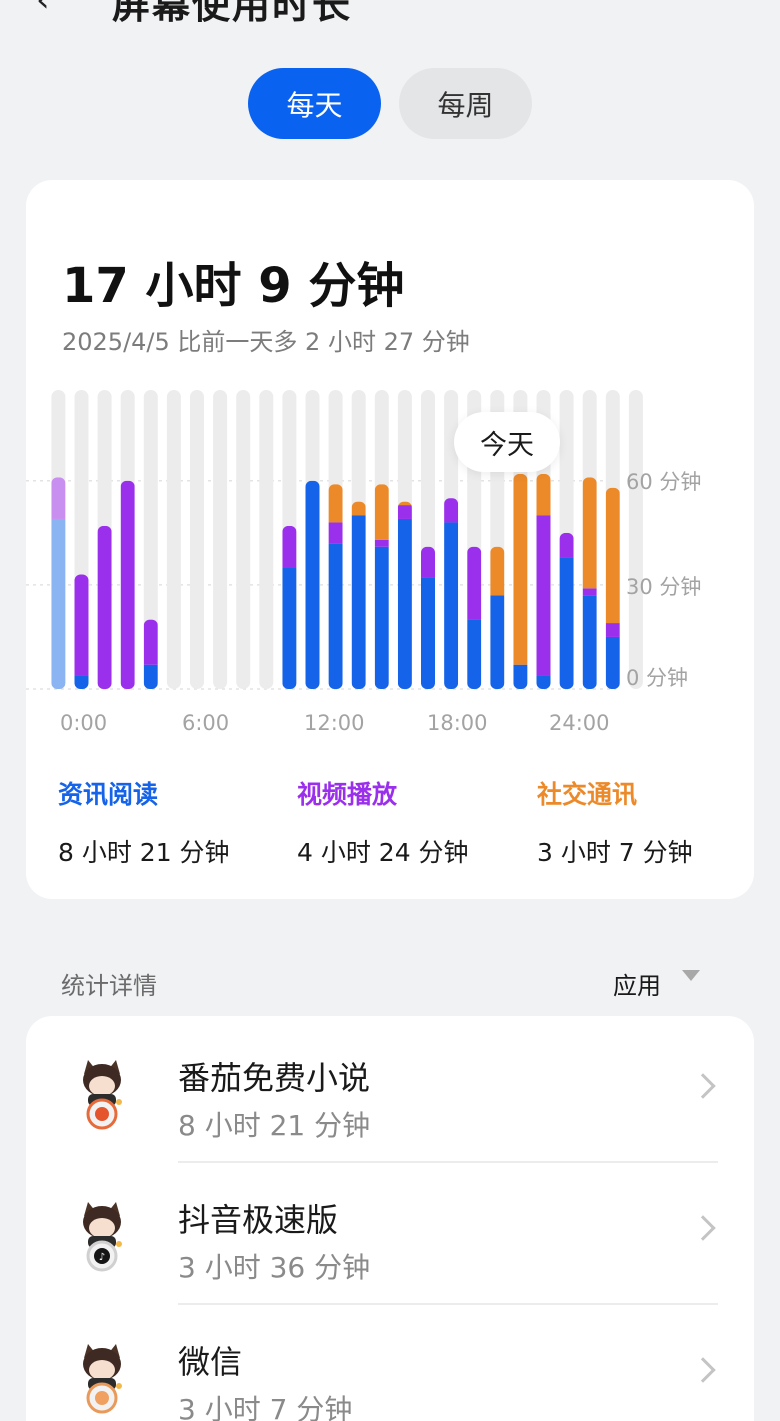  Describe the element at coordinates (314, 103) in the screenshot. I see `tab-daily: 每天` at that location.